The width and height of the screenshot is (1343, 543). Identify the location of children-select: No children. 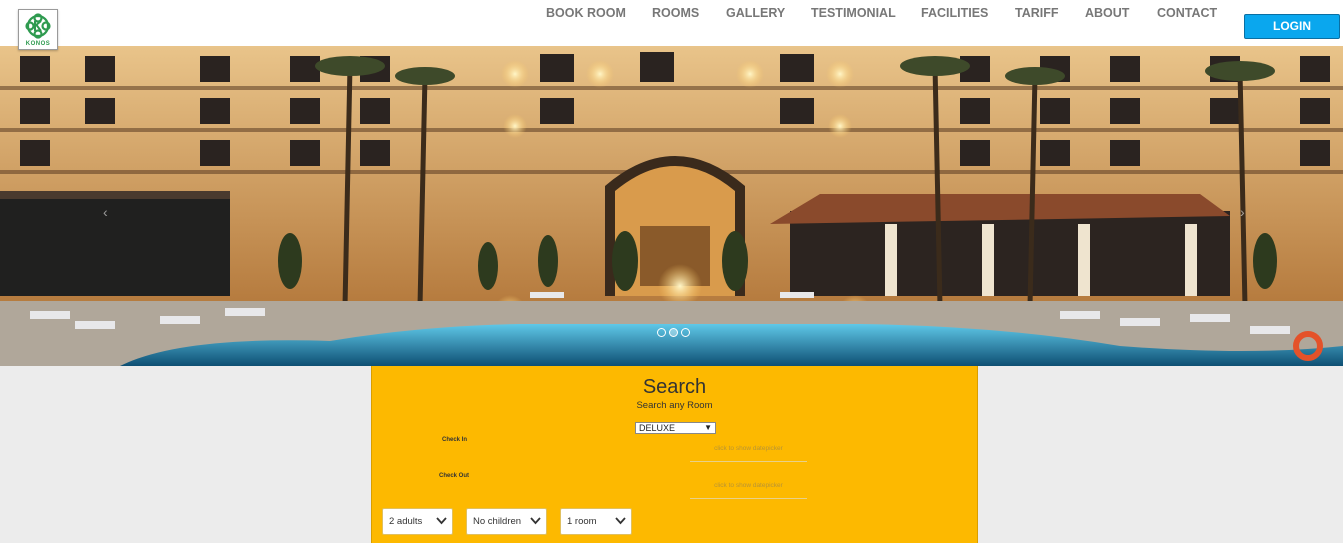
(506, 521).